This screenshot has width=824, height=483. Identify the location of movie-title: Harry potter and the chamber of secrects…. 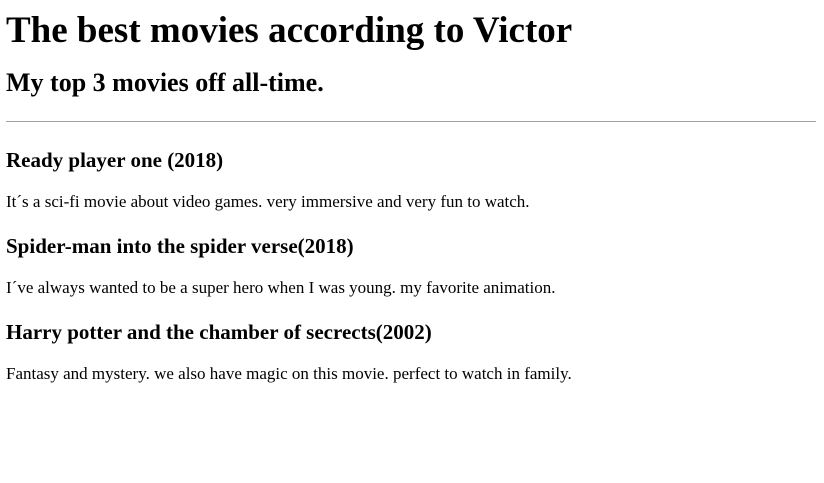
(219, 332).